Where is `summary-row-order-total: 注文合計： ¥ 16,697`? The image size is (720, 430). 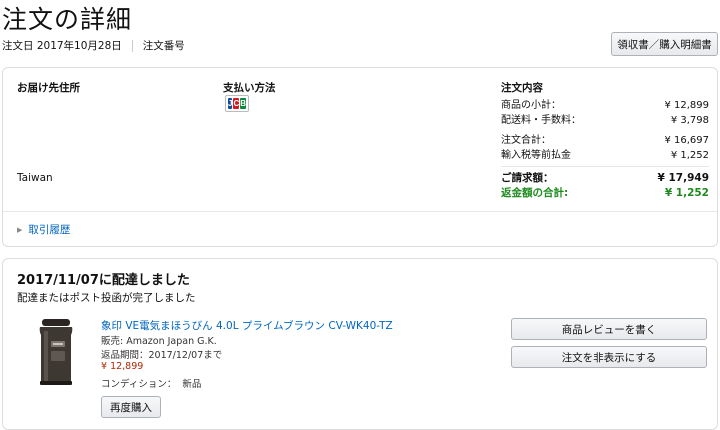
summary-row-order-total: 注文合計： ¥ 16,697 is located at coordinates (605, 140).